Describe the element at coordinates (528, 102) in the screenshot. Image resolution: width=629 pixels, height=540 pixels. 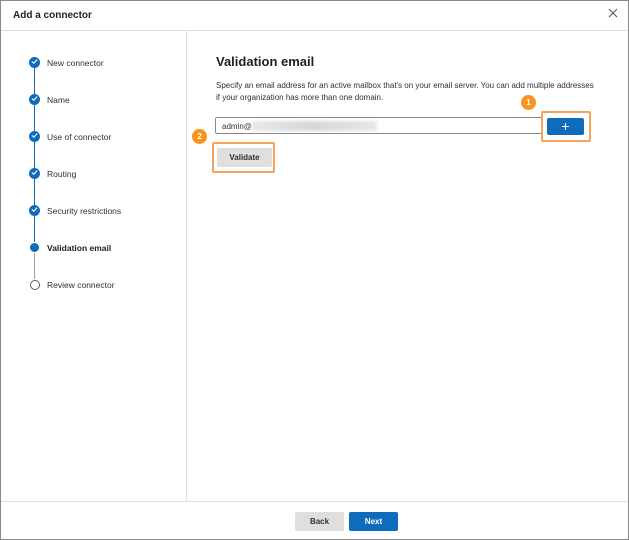
I see `callout-badge-1: 1` at that location.